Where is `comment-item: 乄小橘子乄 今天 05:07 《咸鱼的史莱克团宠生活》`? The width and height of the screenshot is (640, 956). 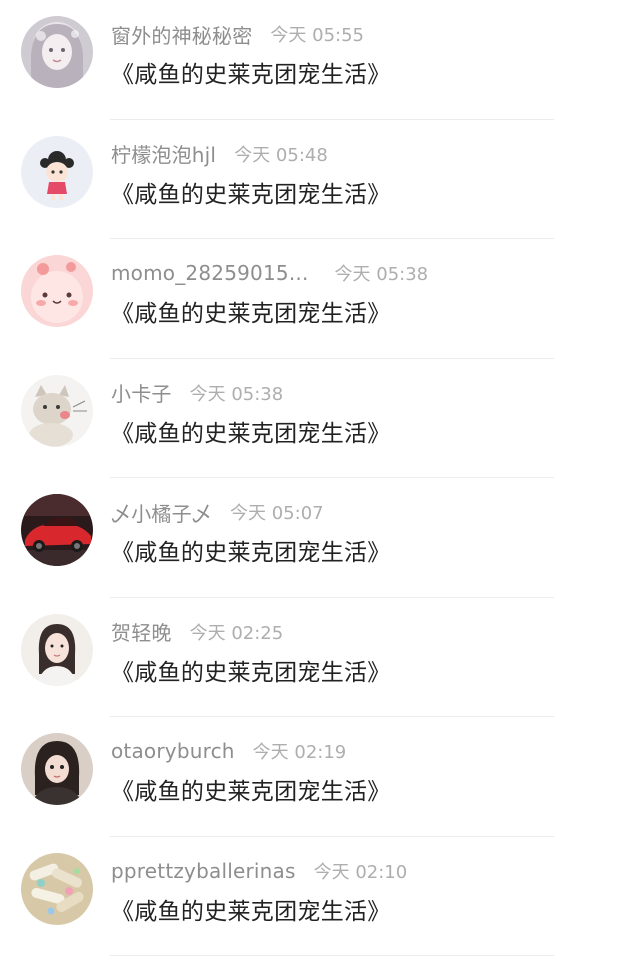
comment-item: 乄小橘子乄 今天 05:07 《咸鱼的史莱克团宠生活》 is located at coordinates (320, 538).